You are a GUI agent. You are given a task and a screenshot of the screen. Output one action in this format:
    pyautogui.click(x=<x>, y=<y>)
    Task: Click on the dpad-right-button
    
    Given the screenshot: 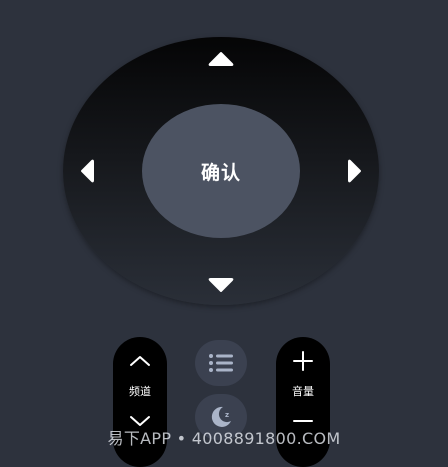 What is the action you would take?
    pyautogui.click(x=355, y=171)
    